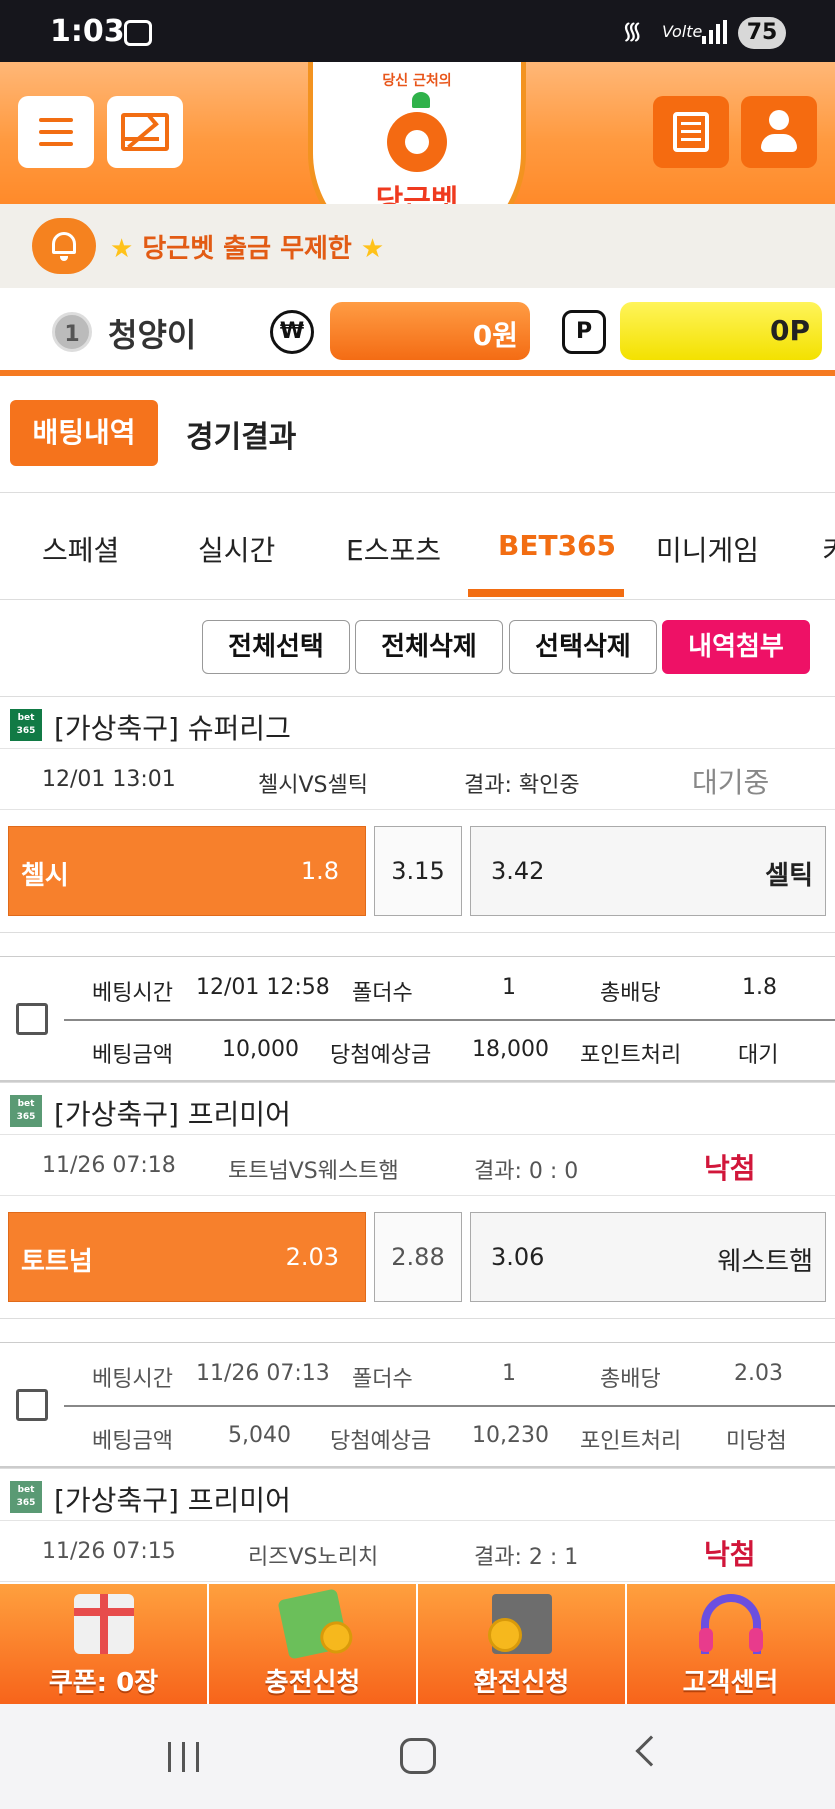  What do you see at coordinates (546, 593) in the screenshot?
I see `active-tab-indicator` at bounding box center [546, 593].